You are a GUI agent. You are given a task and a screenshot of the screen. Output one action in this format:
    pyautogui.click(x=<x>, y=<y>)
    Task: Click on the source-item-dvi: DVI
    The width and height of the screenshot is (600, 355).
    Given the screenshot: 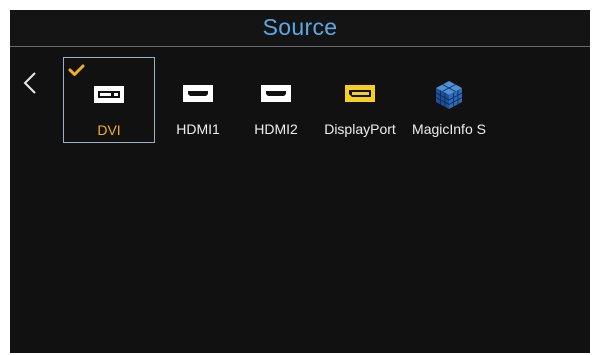 What is the action you would take?
    pyautogui.click(x=109, y=100)
    